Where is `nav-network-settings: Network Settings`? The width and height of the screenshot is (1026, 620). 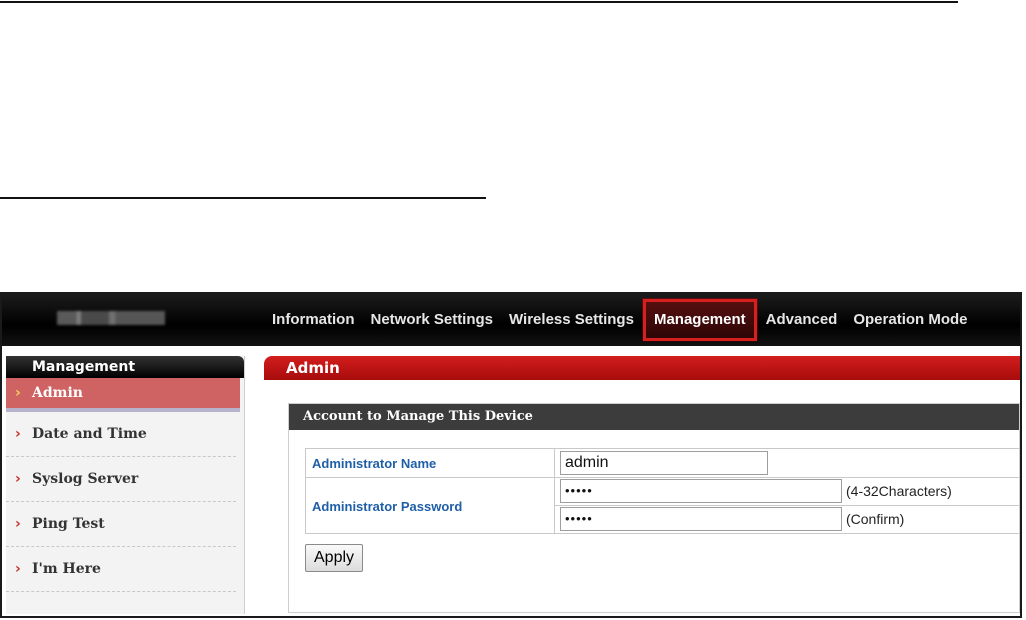 nav-network-settings: Network Settings is located at coordinates (432, 320).